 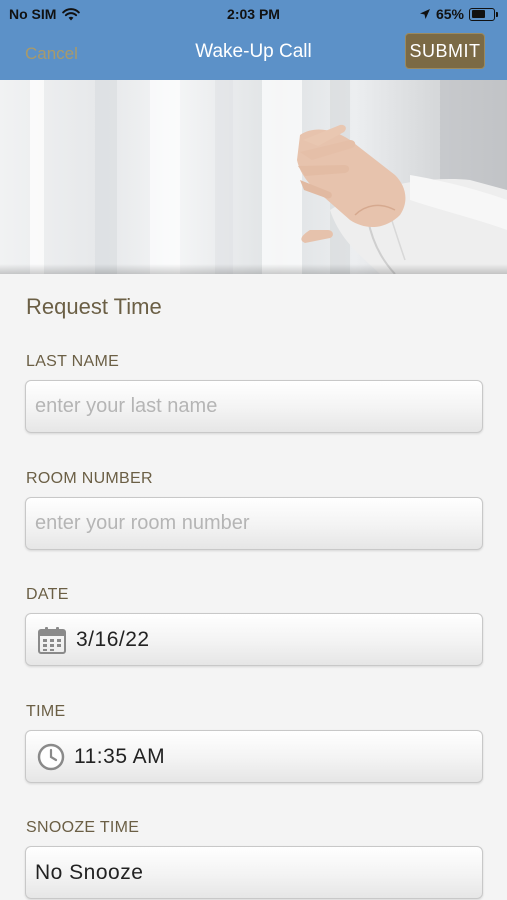 What do you see at coordinates (89, 478) in the screenshot?
I see `room-number-label: ROOM NUMBER` at bounding box center [89, 478].